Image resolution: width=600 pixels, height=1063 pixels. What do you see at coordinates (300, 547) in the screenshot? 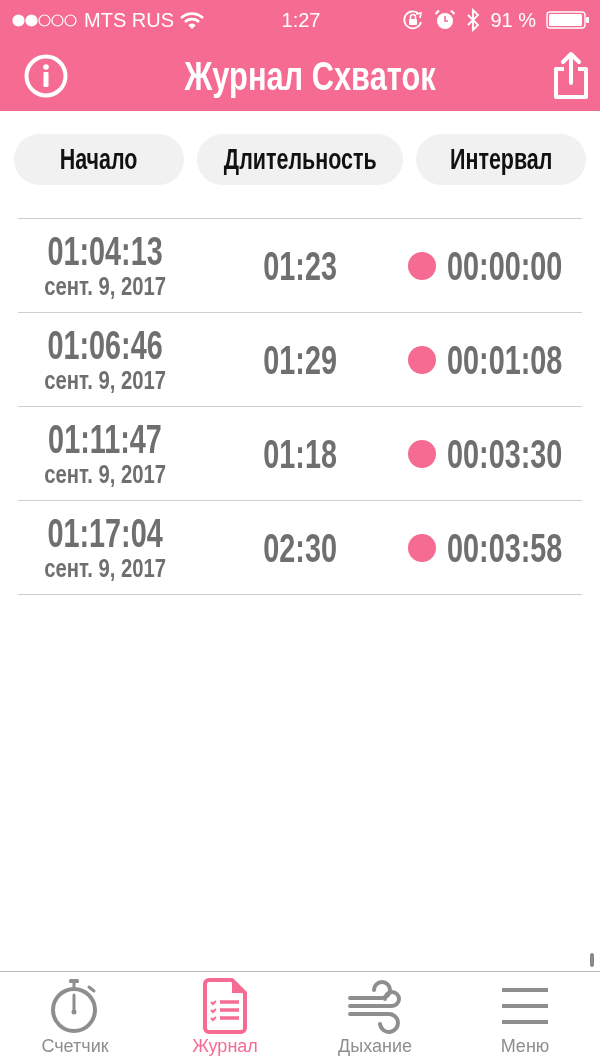
I see `duration: 02:30` at bounding box center [300, 547].